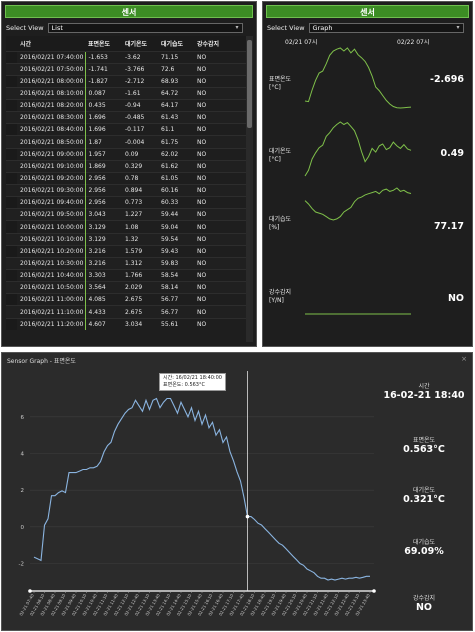 Image resolution: width=475 pixels, height=632 pixels. I want to click on cell-air-temp: 0.894, so click(140, 190).